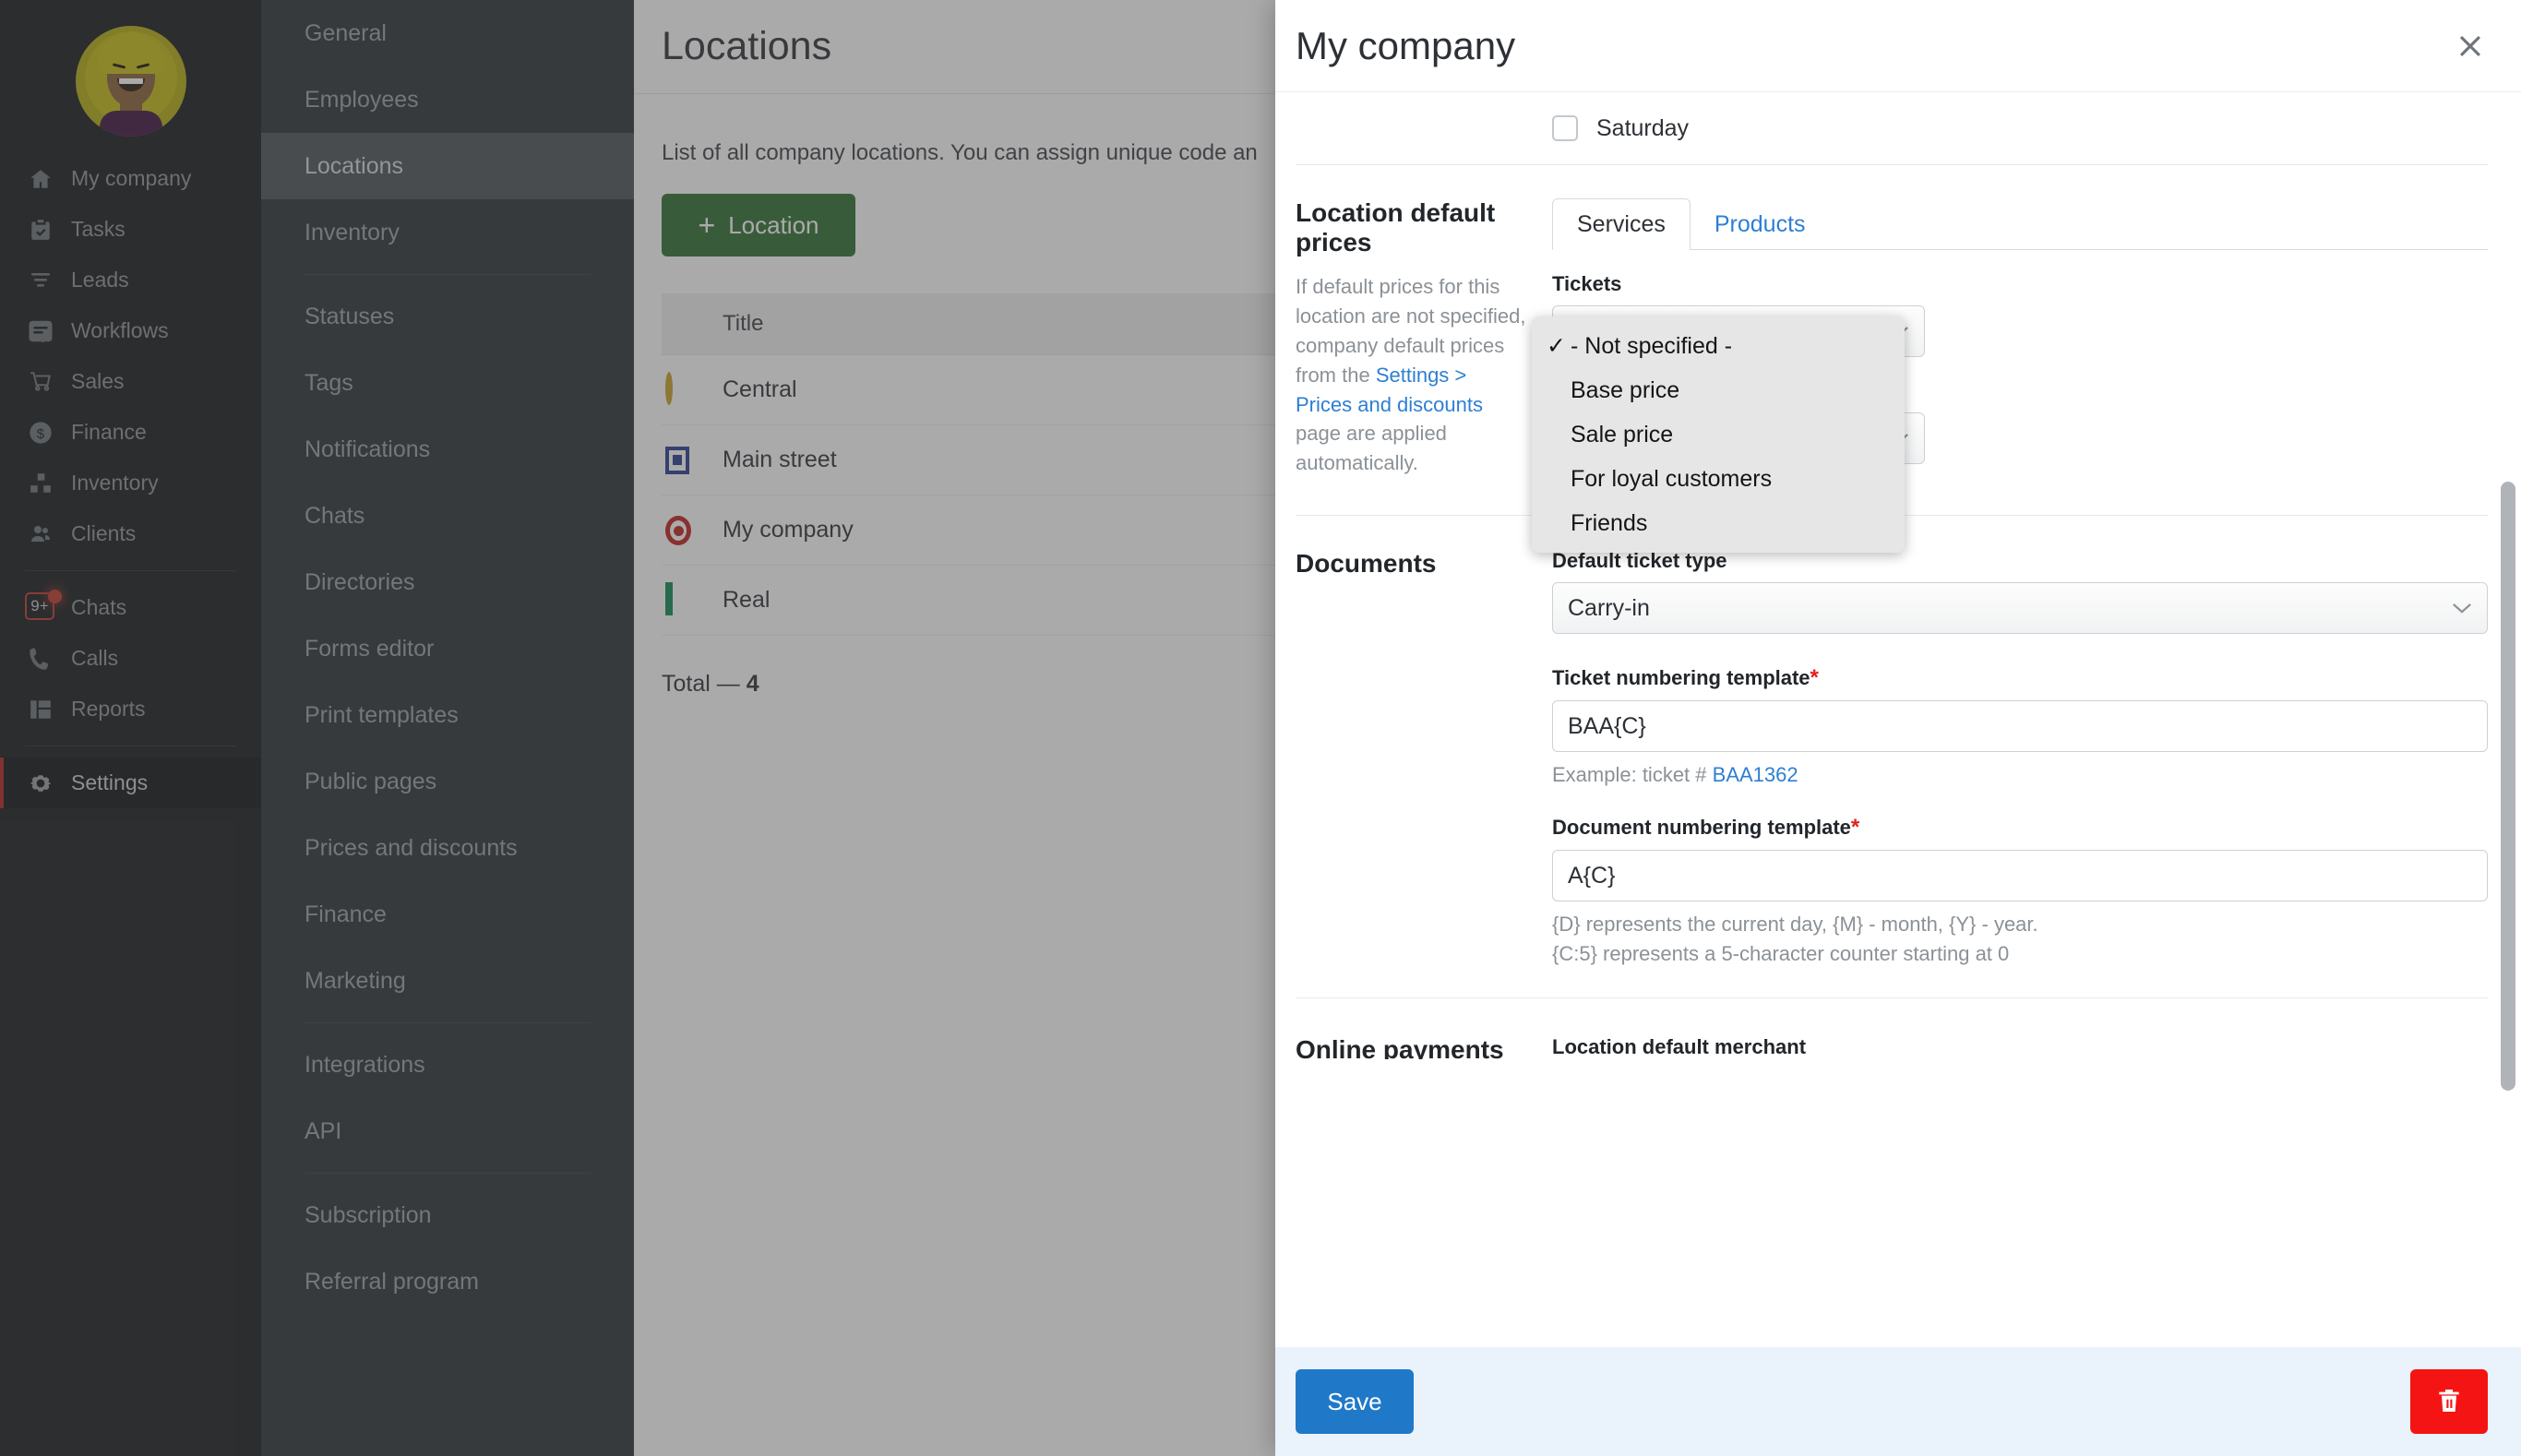  Describe the element at coordinates (1609, 607) in the screenshot. I see `default-ticket-type-value: Carry-in` at that location.